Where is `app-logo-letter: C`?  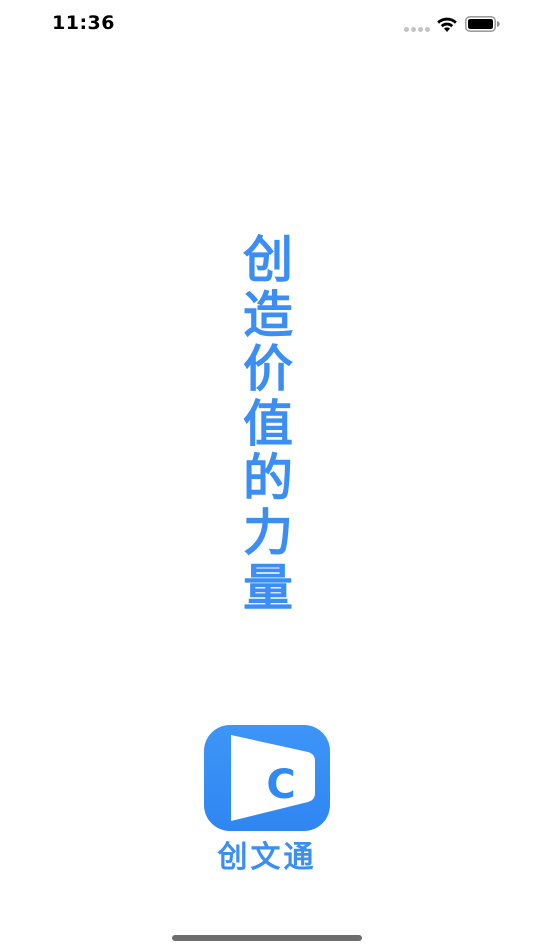
app-logo-letter: C is located at coordinates (280, 785).